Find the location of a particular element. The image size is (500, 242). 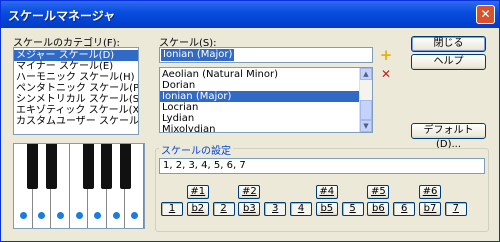

category-item: メジャー スケール(D) is located at coordinates (76, 55).